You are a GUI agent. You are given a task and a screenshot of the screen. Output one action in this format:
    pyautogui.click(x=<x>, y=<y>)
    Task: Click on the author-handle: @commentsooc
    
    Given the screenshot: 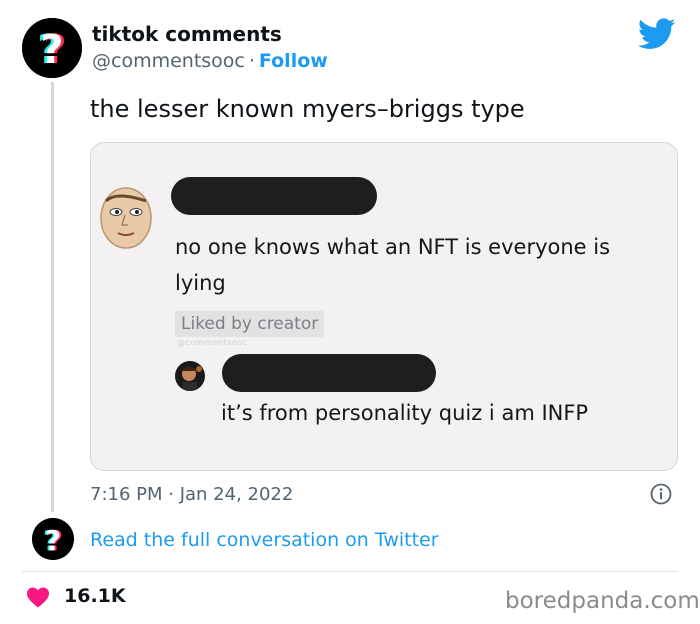 What is the action you would take?
    pyautogui.click(x=168, y=61)
    